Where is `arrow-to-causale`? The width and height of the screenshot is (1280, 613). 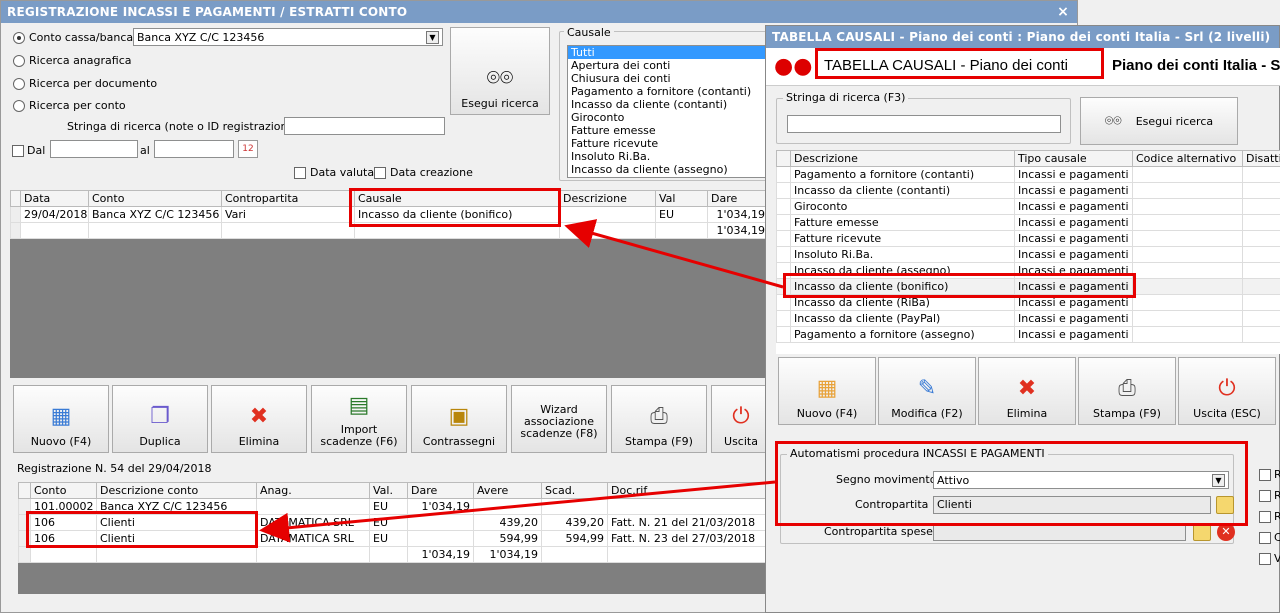 arrow-to-causale is located at coordinates (674, 254).